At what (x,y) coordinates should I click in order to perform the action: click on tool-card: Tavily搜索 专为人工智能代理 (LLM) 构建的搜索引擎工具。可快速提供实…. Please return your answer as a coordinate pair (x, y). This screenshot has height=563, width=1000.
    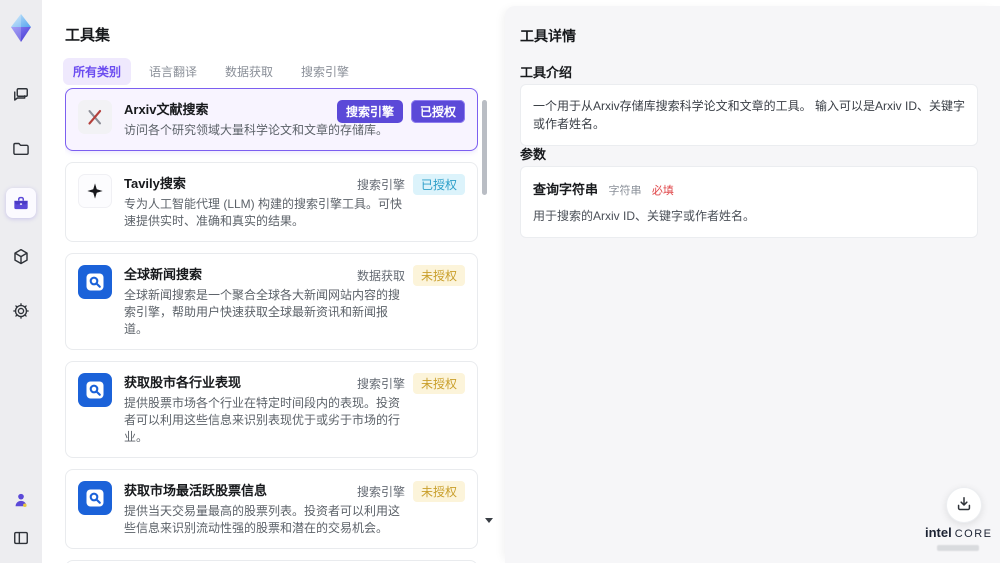
    Looking at the image, I should click on (271, 202).